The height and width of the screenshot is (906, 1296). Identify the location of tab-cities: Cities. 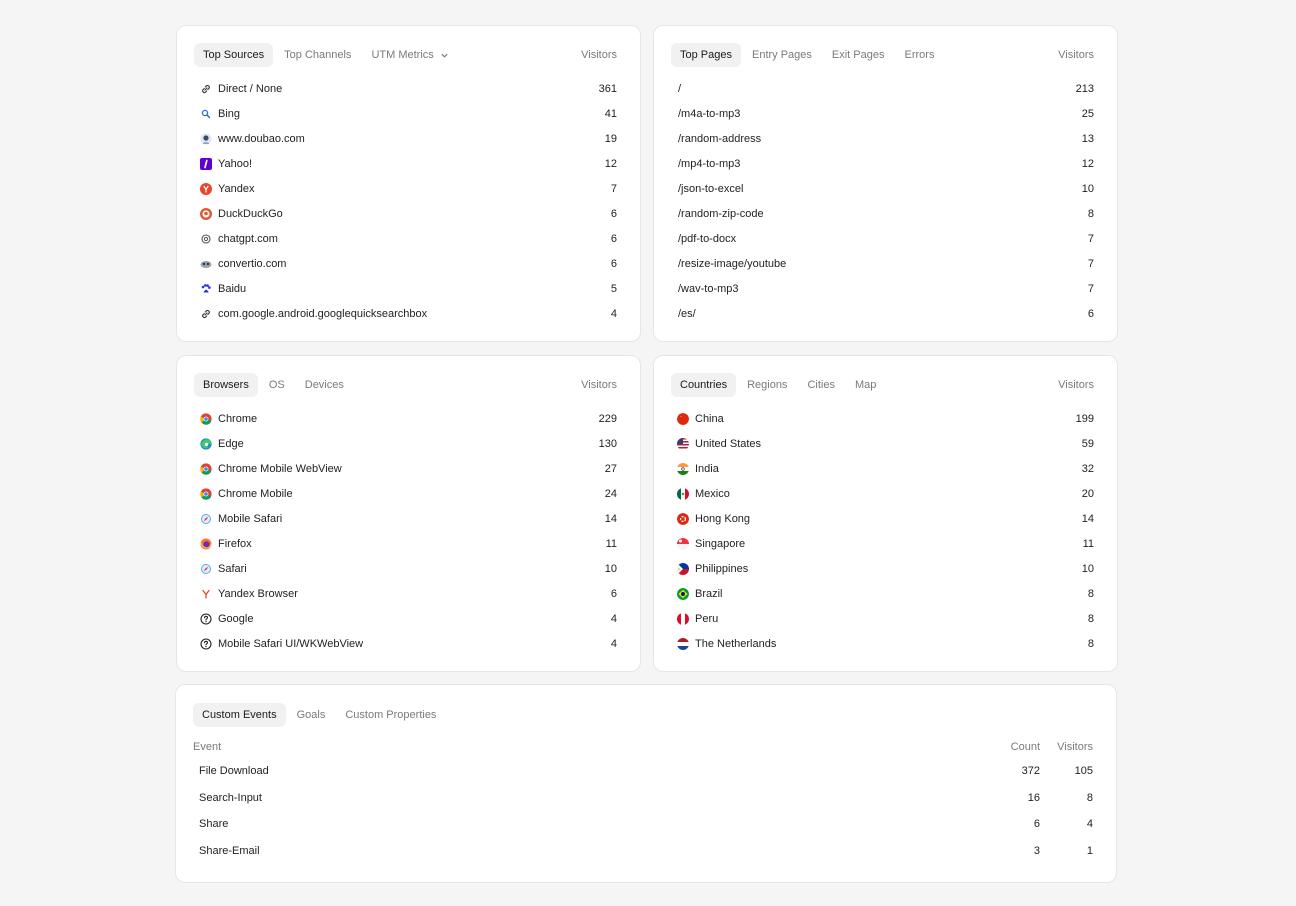
(821, 385).